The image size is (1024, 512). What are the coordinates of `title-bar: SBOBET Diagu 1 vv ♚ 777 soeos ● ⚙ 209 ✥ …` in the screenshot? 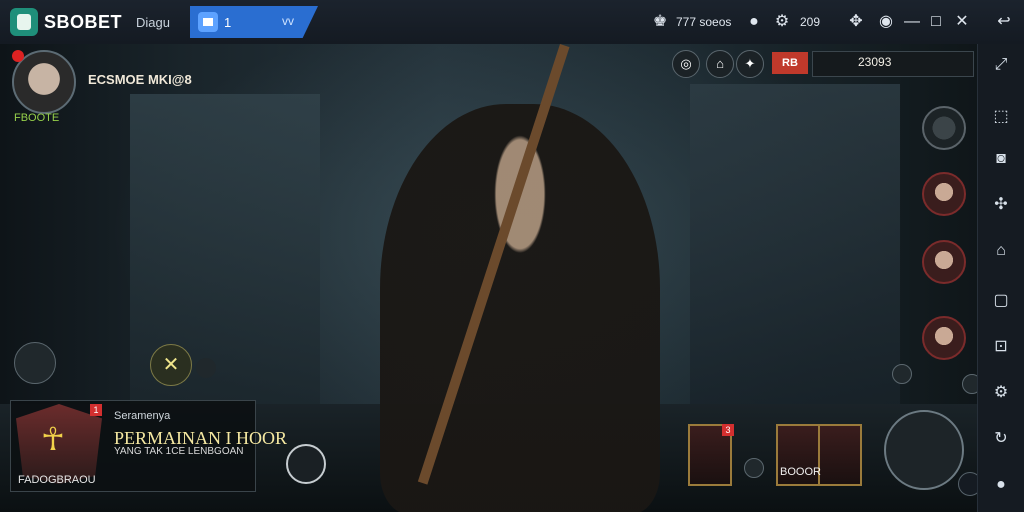 It's located at (512, 22).